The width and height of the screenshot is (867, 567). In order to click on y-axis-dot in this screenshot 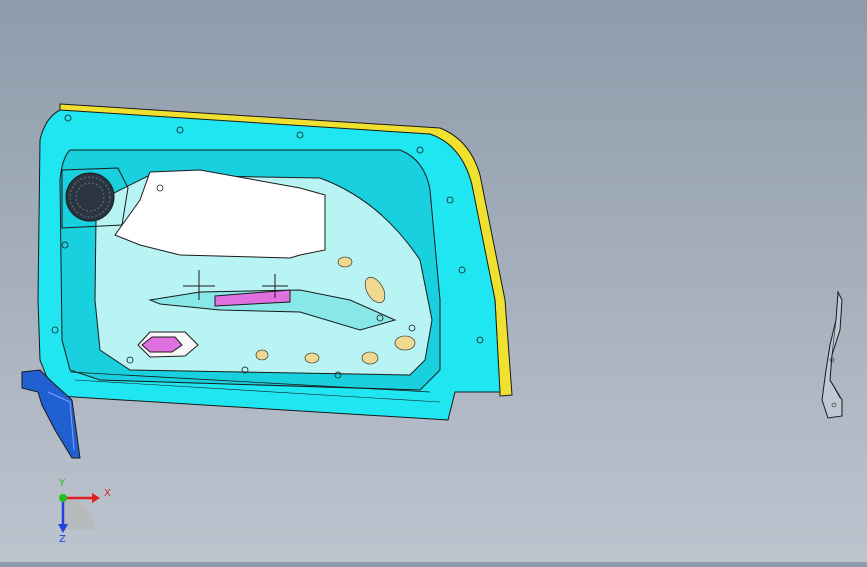, I will do `click(63, 498)`.